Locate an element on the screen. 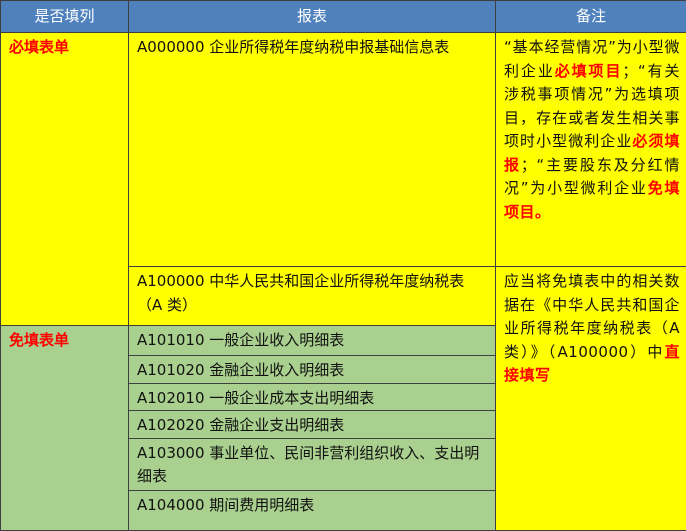 This screenshot has width=686, height=531. report-a101020: A101020 金融企业收入明细表 is located at coordinates (312, 370).